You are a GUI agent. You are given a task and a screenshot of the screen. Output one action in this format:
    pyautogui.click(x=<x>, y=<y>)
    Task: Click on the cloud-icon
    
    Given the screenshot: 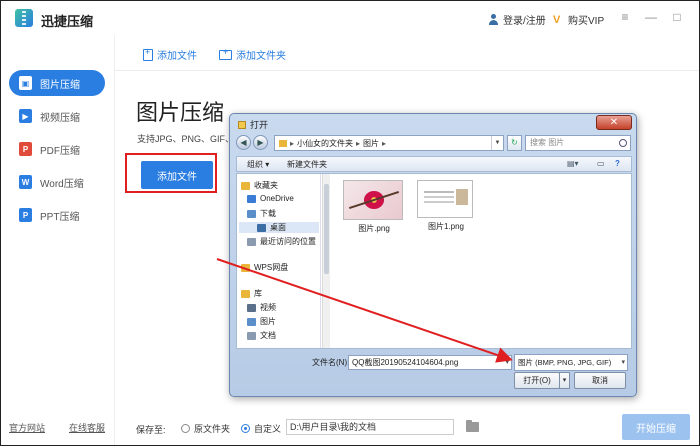 What is the action you would take?
    pyautogui.click(x=251, y=198)
    